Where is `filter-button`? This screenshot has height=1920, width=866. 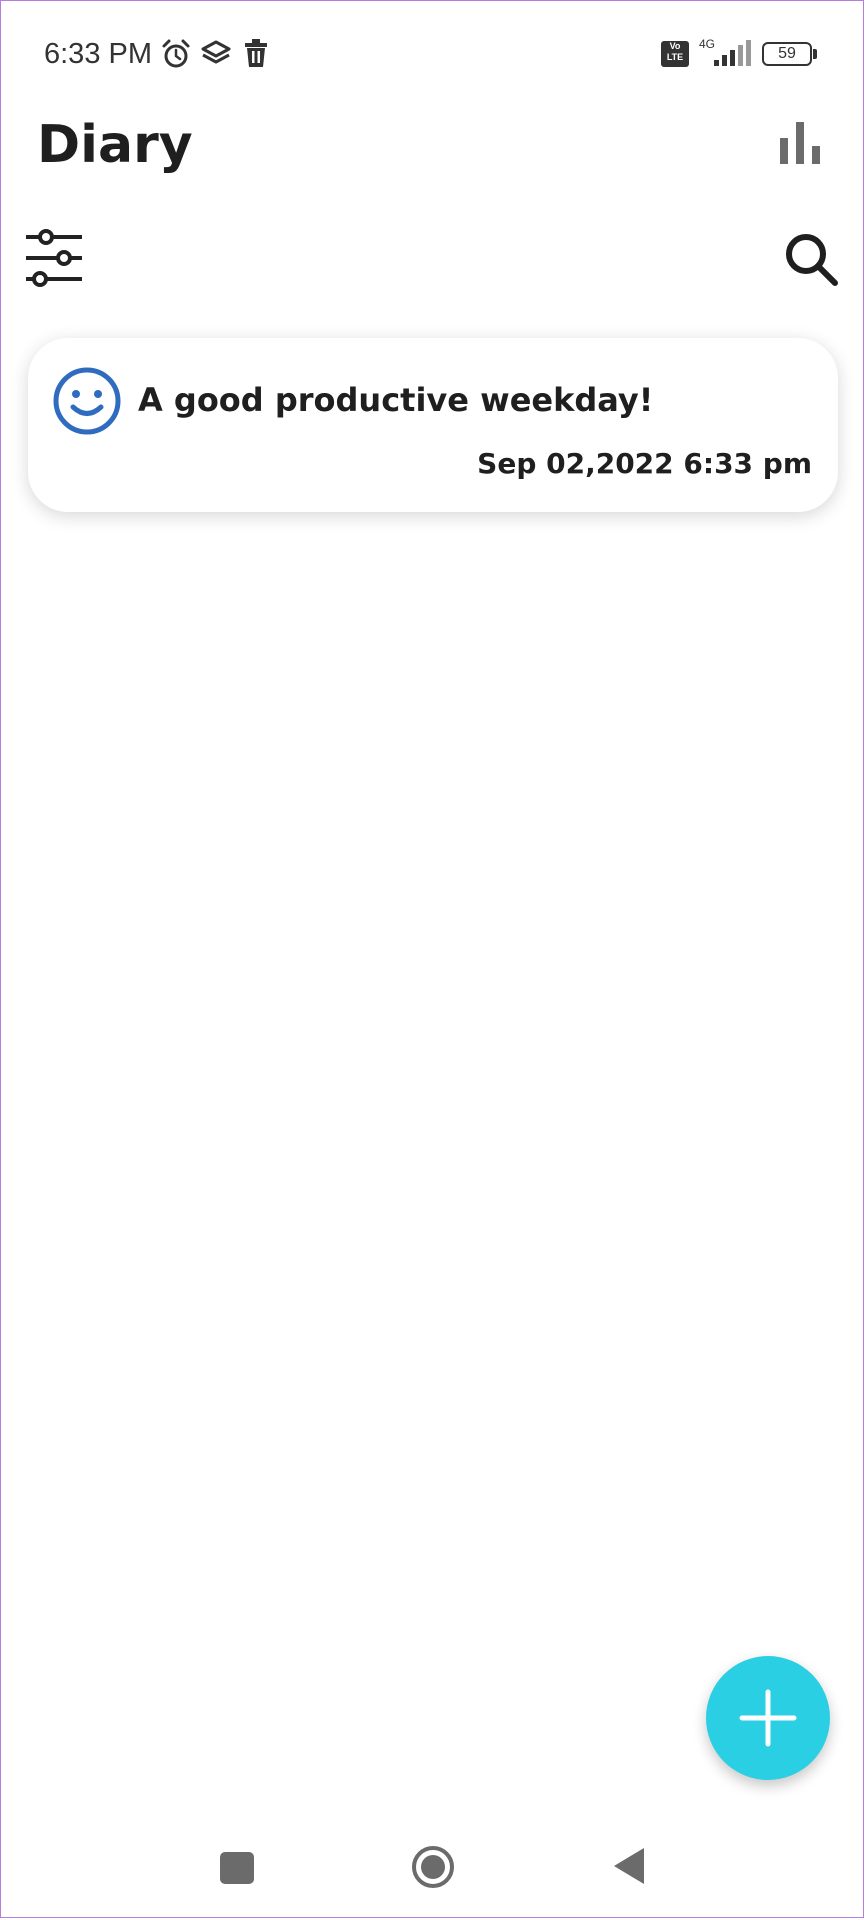
filter-button is located at coordinates (54, 258).